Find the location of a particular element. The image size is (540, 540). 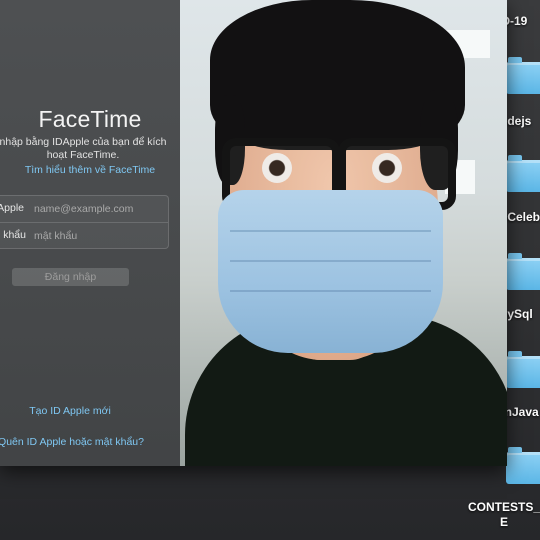

apple-id-row: Apple is located at coordinates (84, 209).